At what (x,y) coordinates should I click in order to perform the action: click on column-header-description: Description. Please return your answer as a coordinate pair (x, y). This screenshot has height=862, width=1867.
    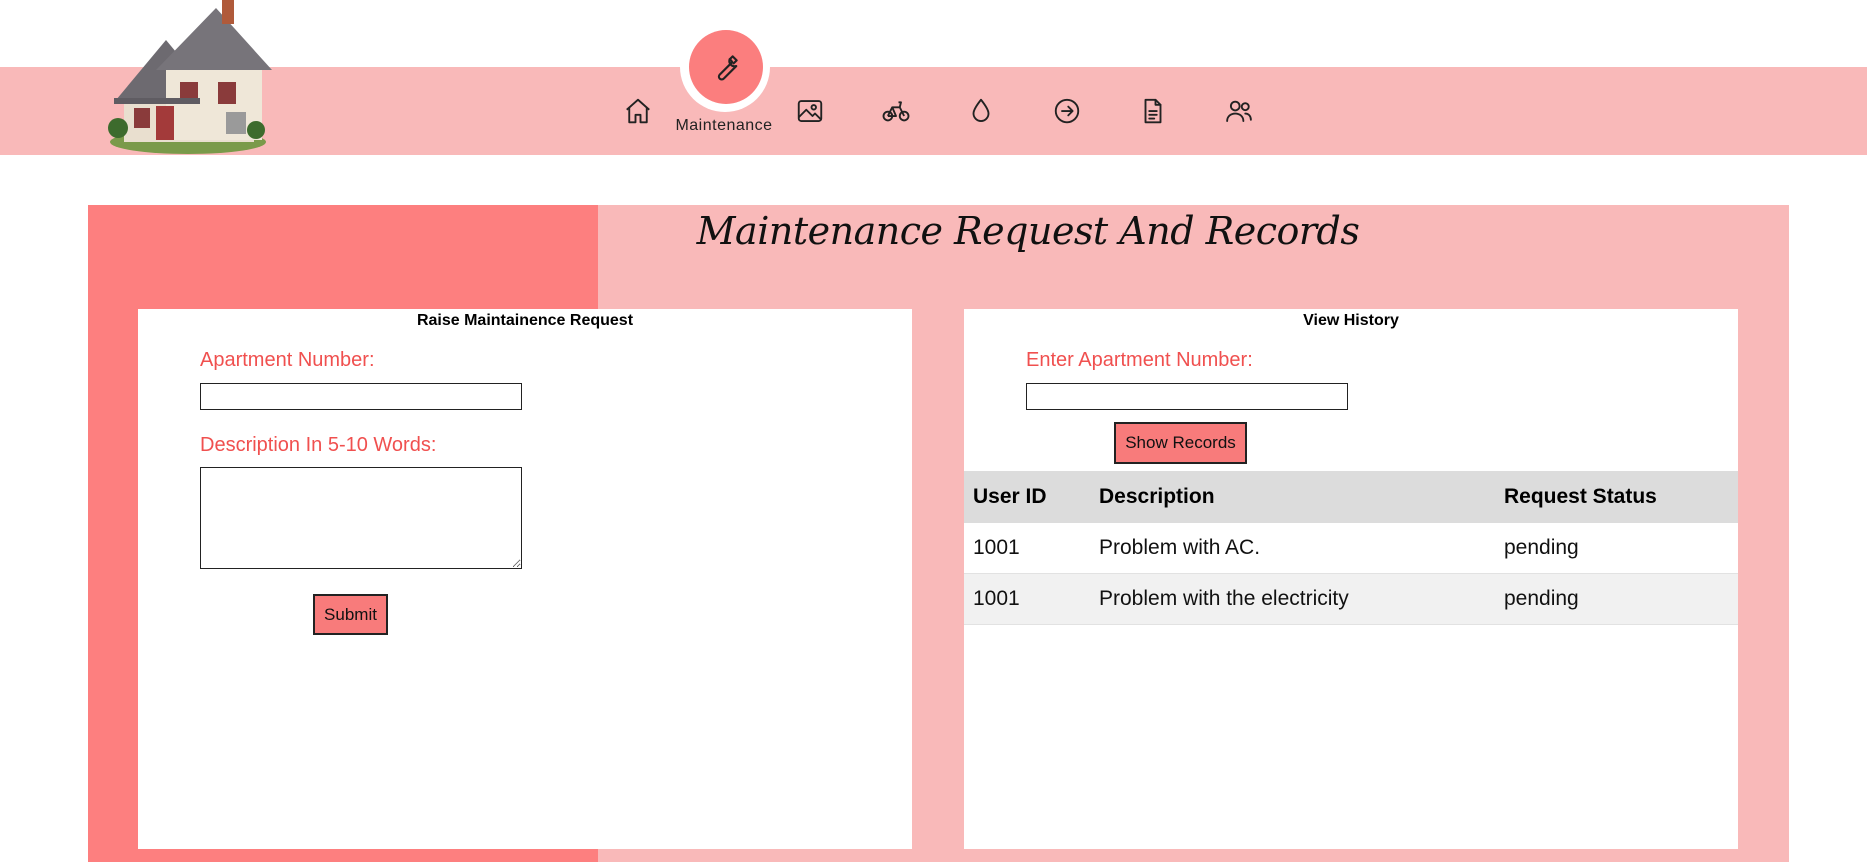
    Looking at the image, I should click on (1292, 497).